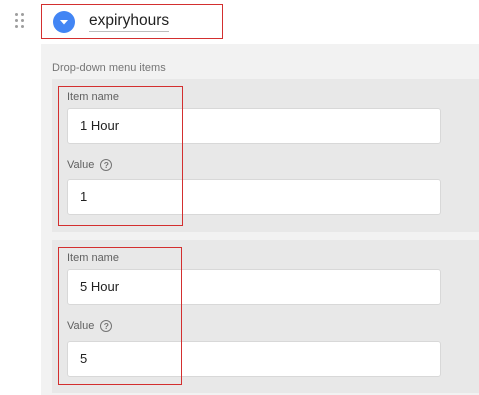 The image size is (479, 395). I want to click on item-name-input: 5 Hour, so click(254, 287).